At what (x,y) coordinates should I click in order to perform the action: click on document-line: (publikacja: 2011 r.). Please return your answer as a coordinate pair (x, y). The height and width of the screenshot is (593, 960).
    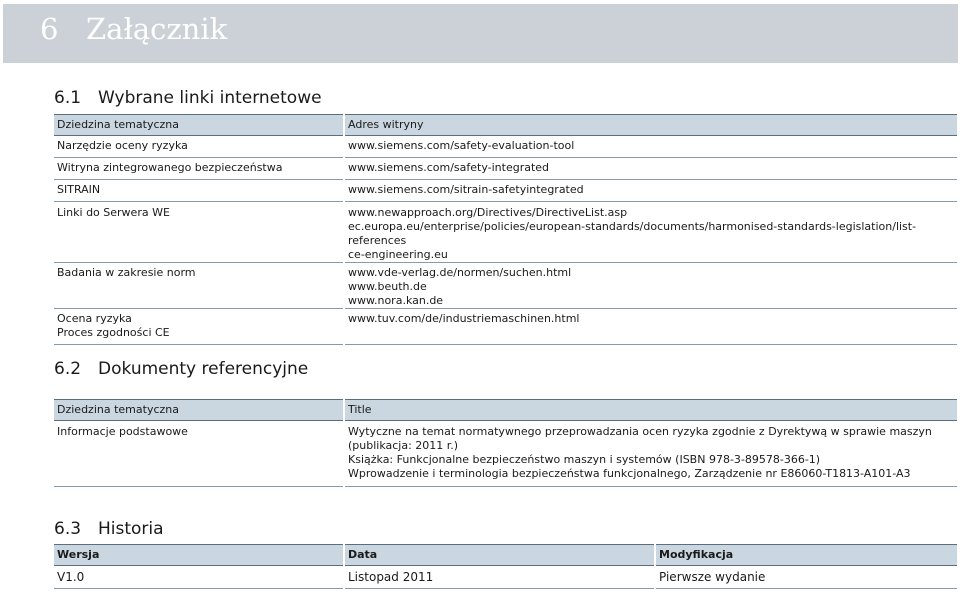
    Looking at the image, I should click on (403, 445).